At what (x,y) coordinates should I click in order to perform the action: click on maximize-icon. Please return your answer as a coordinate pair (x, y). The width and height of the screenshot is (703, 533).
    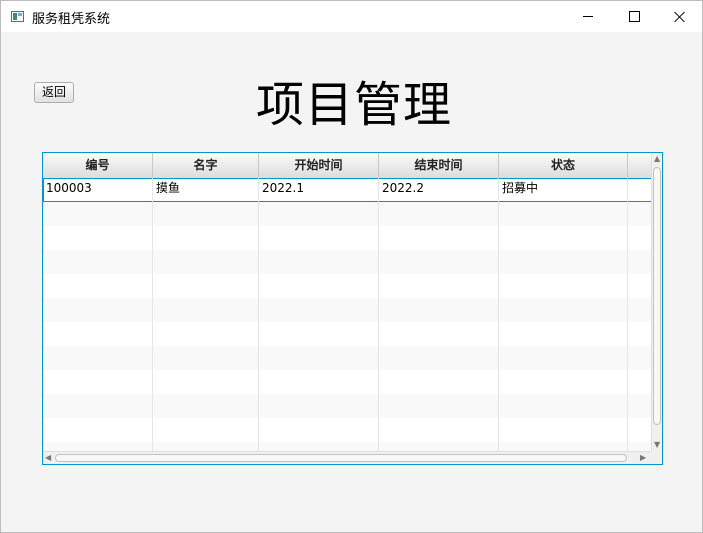
    Looking at the image, I should click on (634, 16).